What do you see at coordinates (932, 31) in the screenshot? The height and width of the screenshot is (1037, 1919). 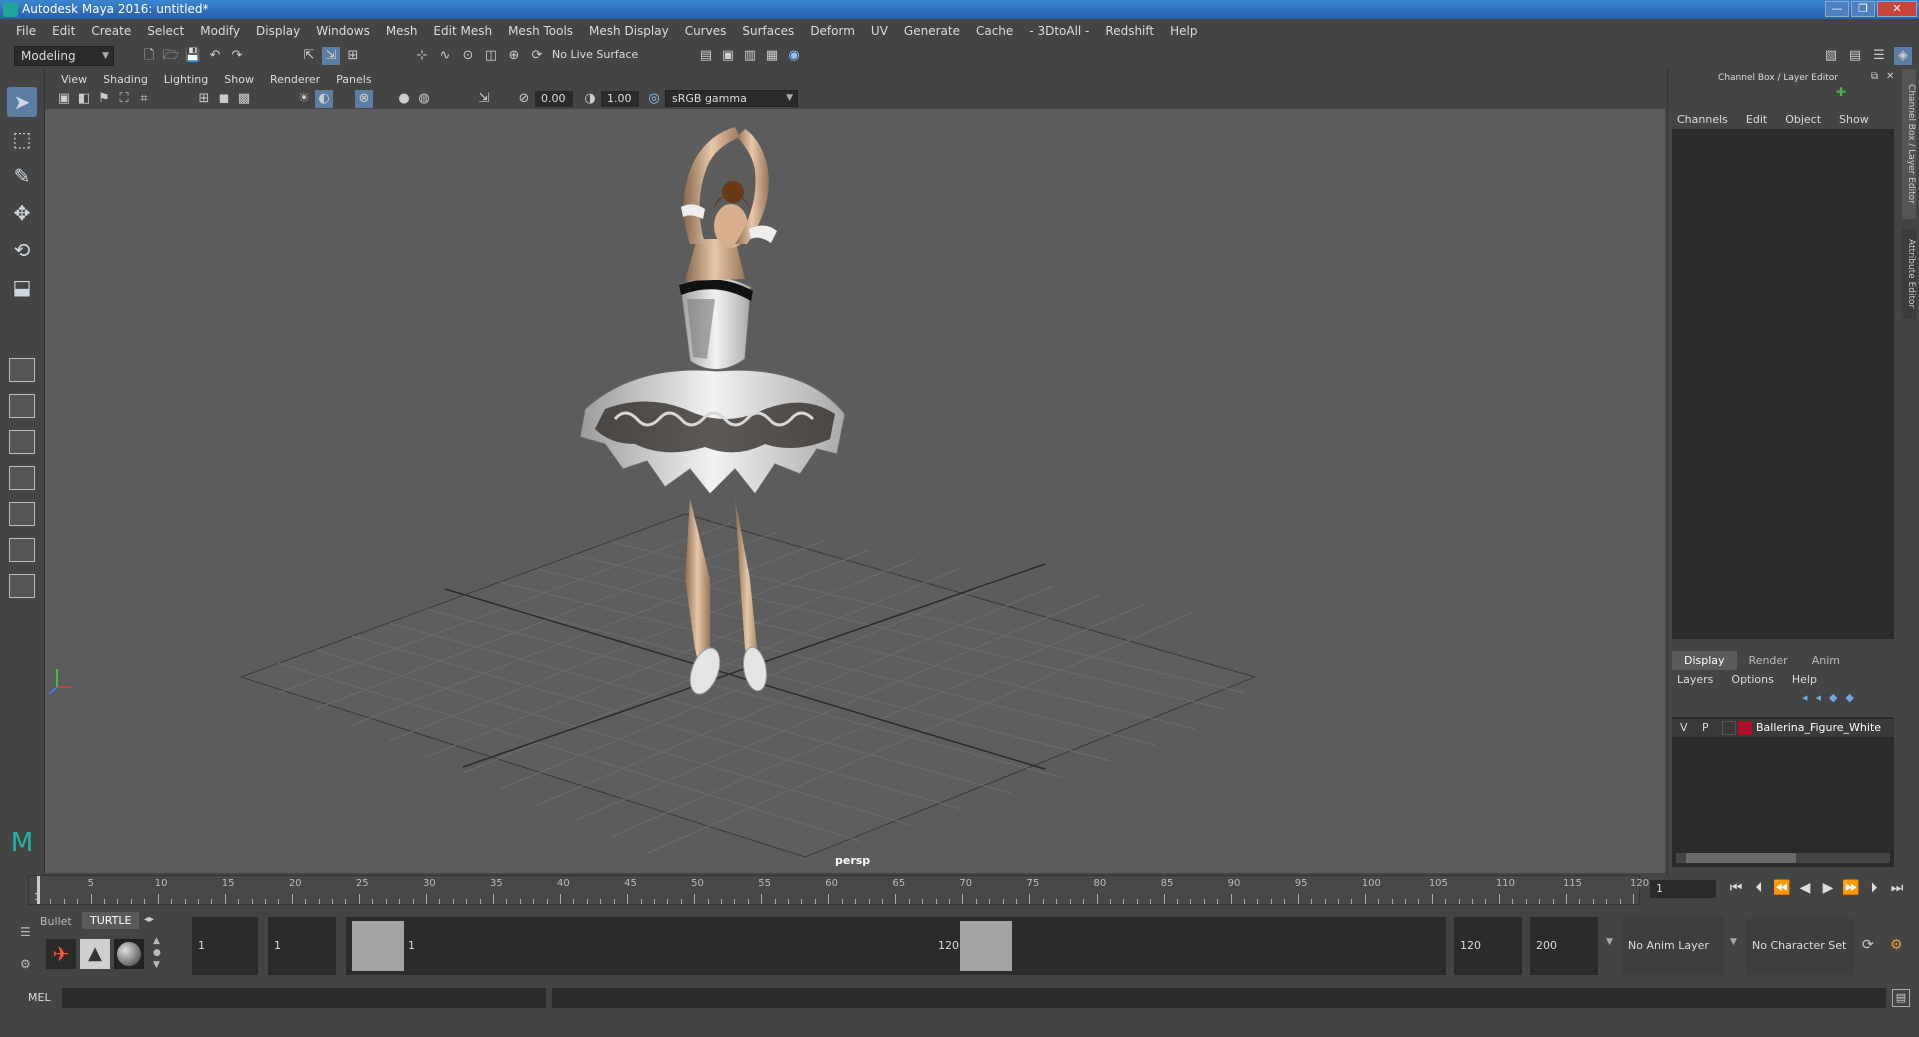 I see `menu-generate: Generate` at bounding box center [932, 31].